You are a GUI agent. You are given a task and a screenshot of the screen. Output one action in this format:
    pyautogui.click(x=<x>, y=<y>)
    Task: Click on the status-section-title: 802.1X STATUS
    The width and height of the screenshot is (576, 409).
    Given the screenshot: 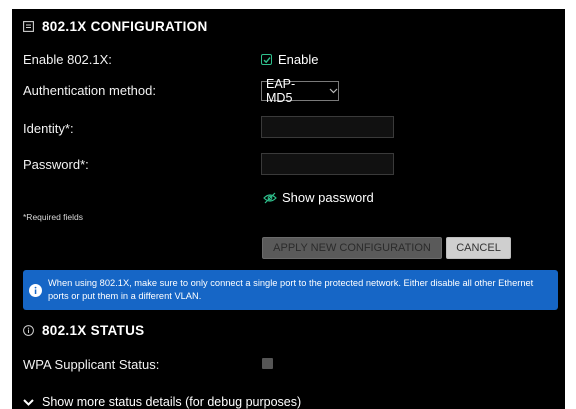 What is the action you would take?
    pyautogui.click(x=83, y=330)
    